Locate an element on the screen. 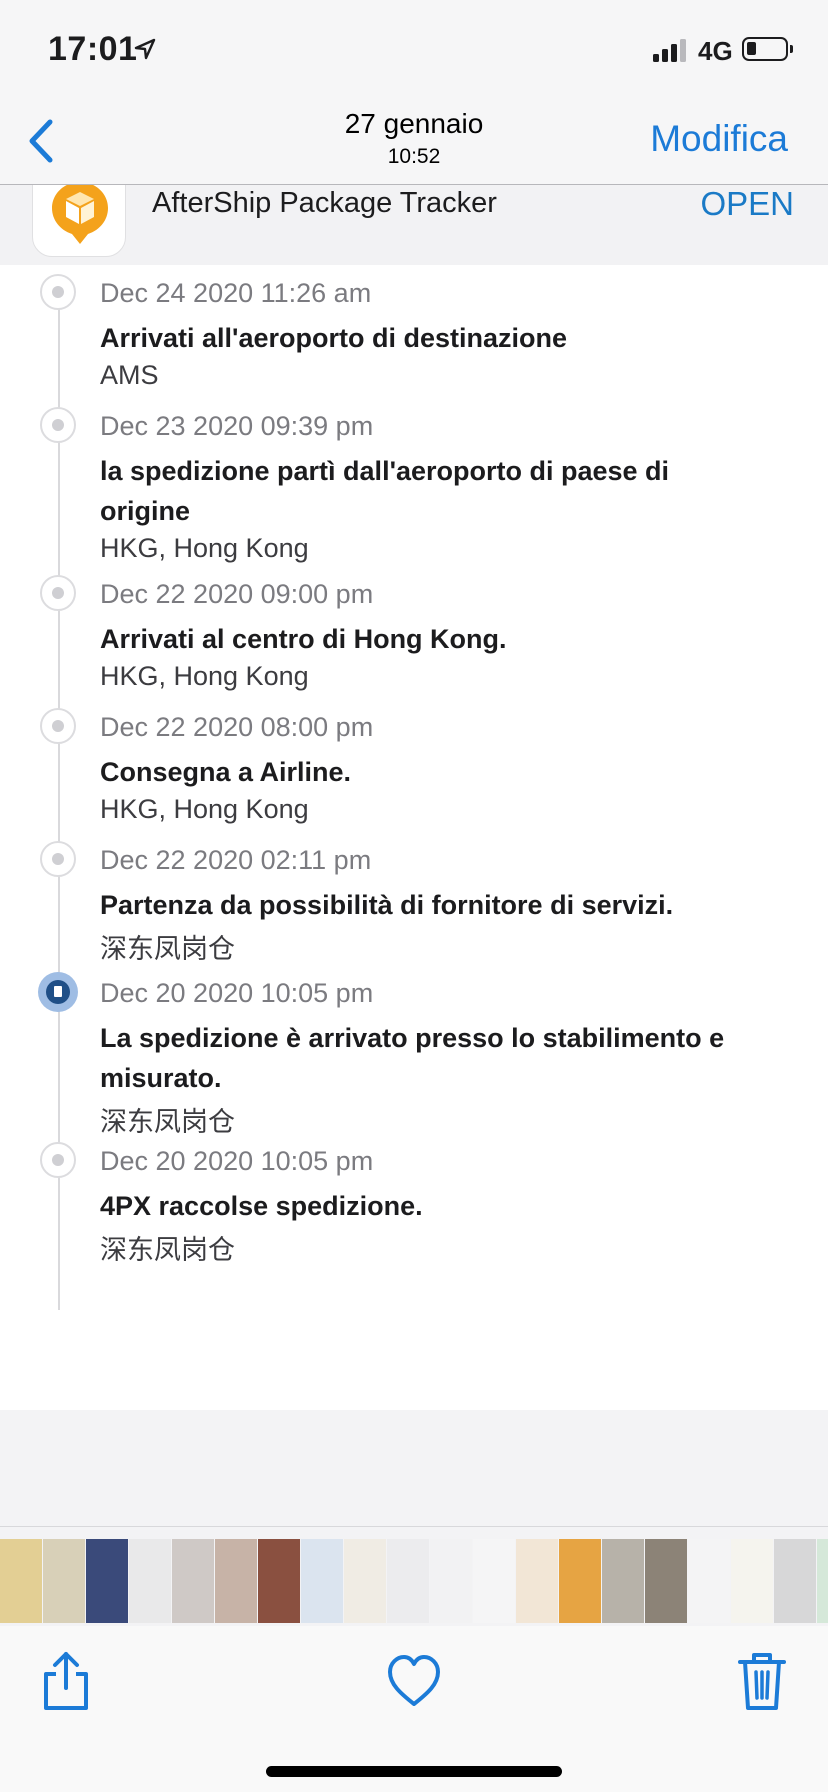  timeline-dot-active is located at coordinates (58, 992).